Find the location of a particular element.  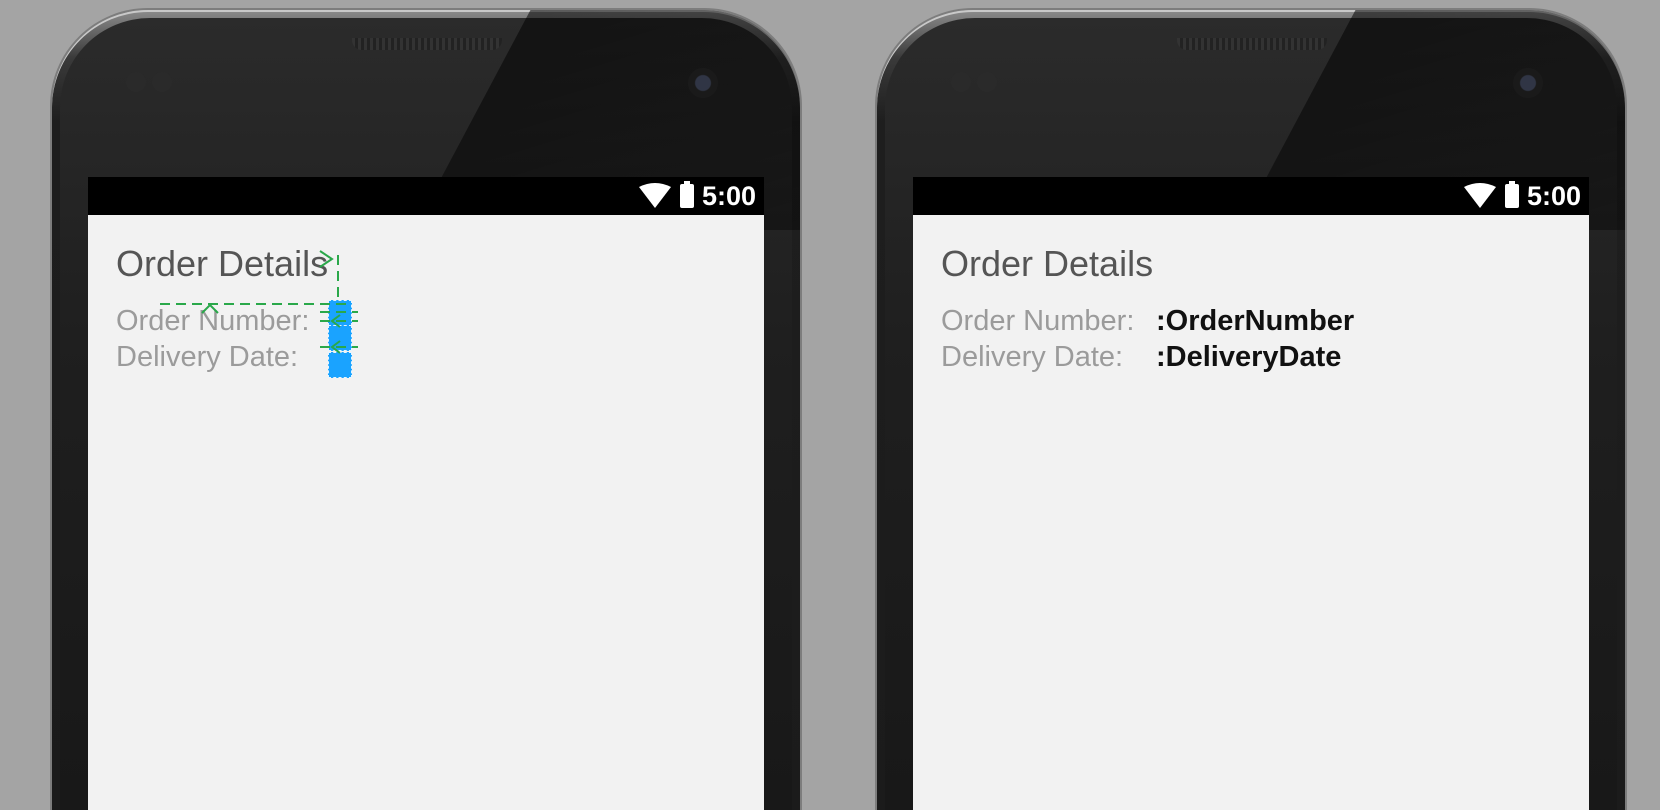

constraint-guides is located at coordinates (259, 302).